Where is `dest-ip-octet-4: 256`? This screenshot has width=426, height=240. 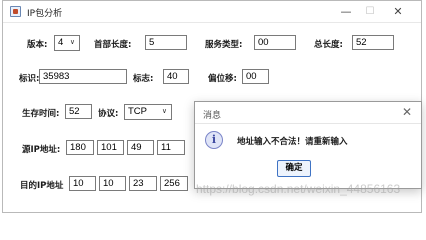
dest-ip-octet-4: 256 is located at coordinates (174, 183).